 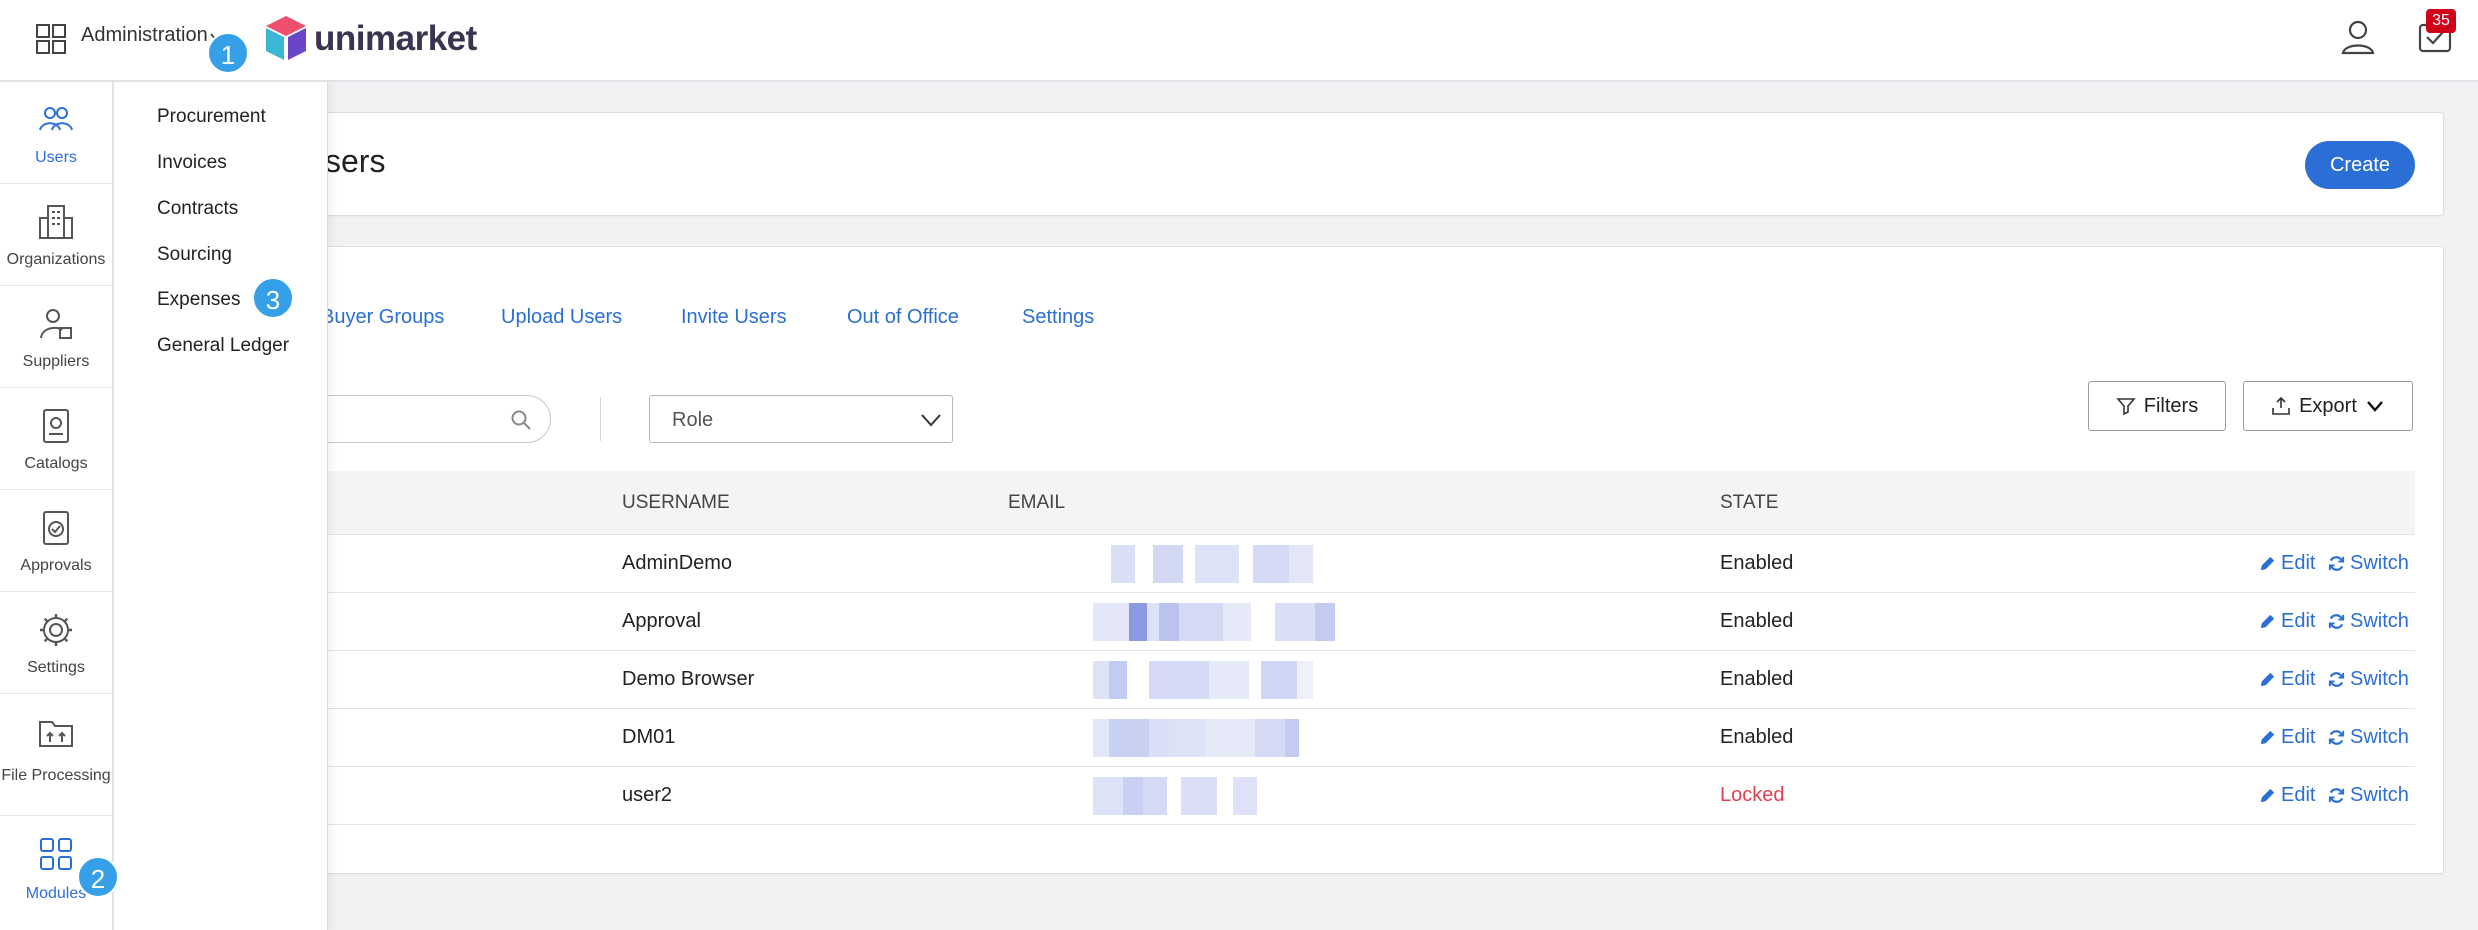 What do you see at coordinates (1279, 164) in the screenshot?
I see `page-header-card: sers Create` at bounding box center [1279, 164].